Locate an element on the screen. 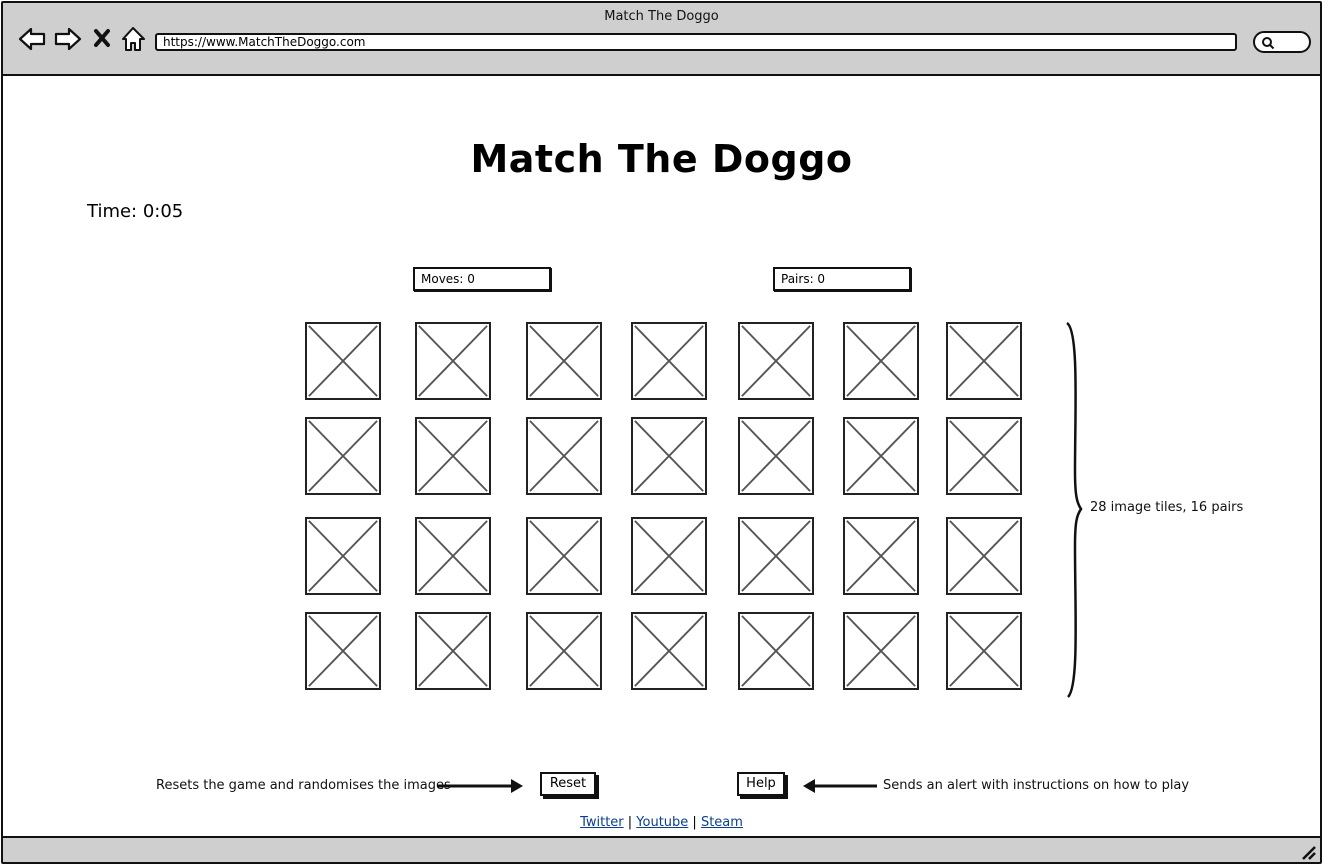  back-arrow-icon is located at coordinates (32, 39).